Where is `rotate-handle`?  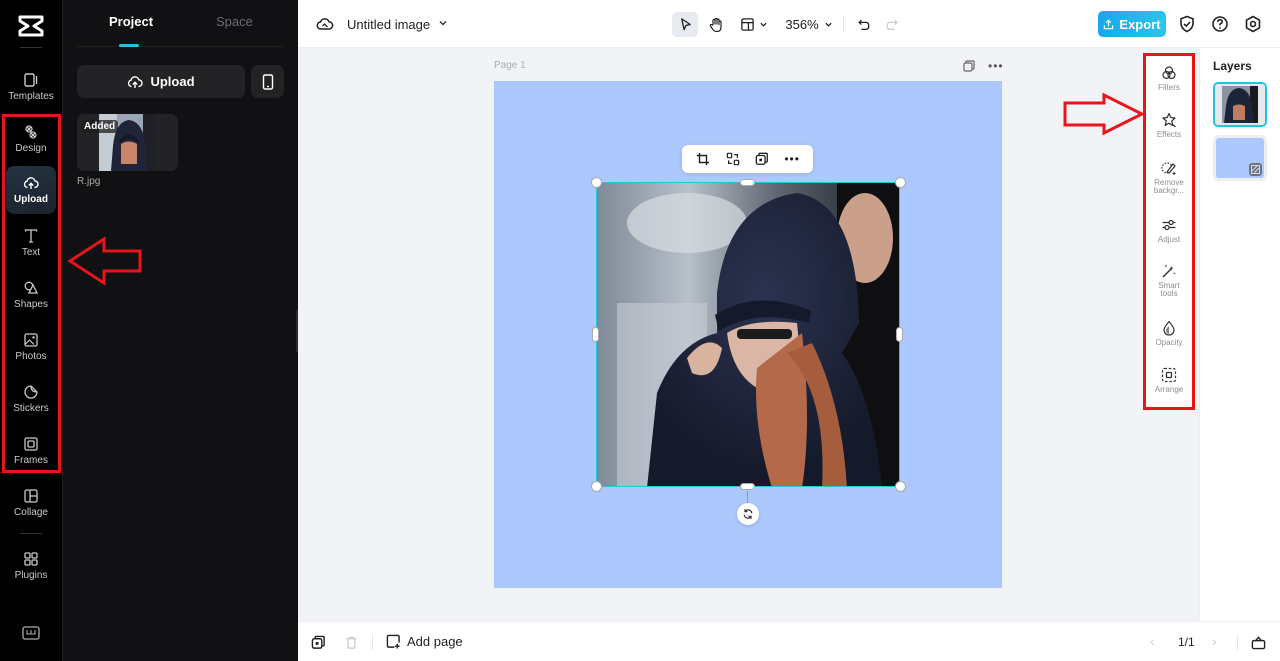
rotate-handle is located at coordinates (748, 514).